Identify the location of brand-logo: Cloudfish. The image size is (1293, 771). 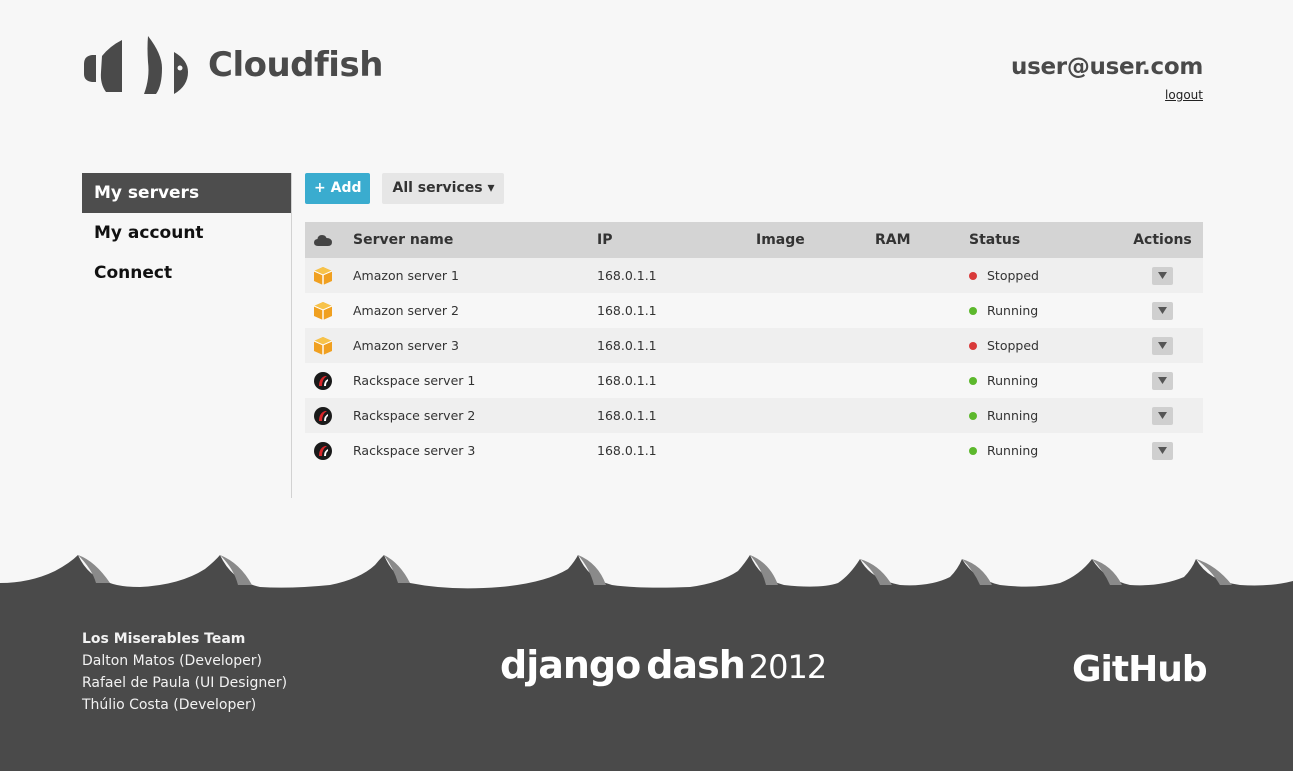
(232, 65).